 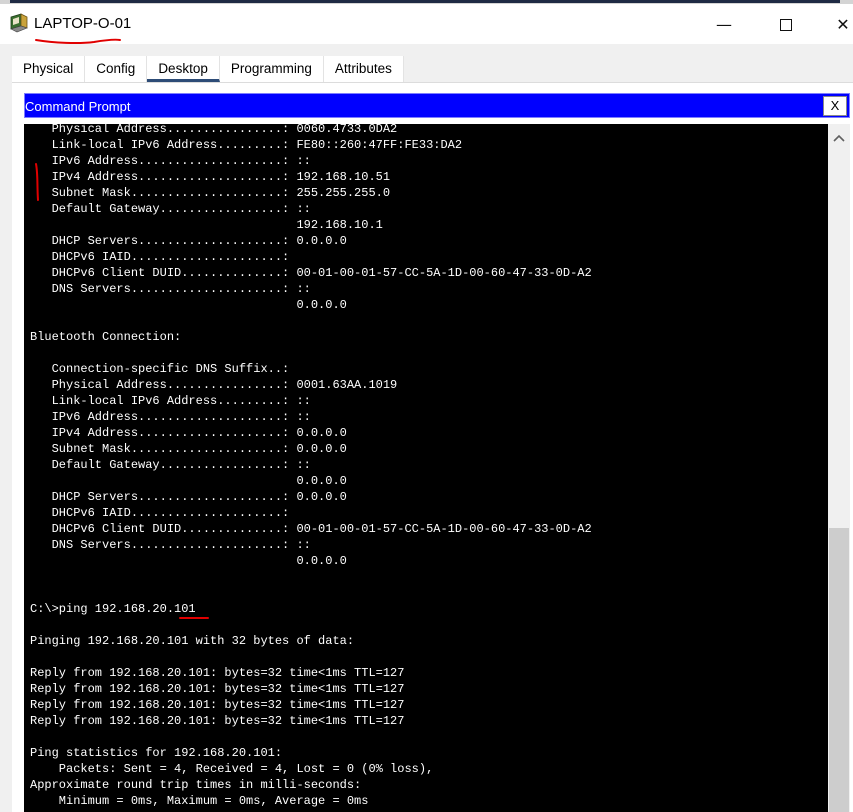 I want to click on minimize-icon: —, so click(x=724, y=24).